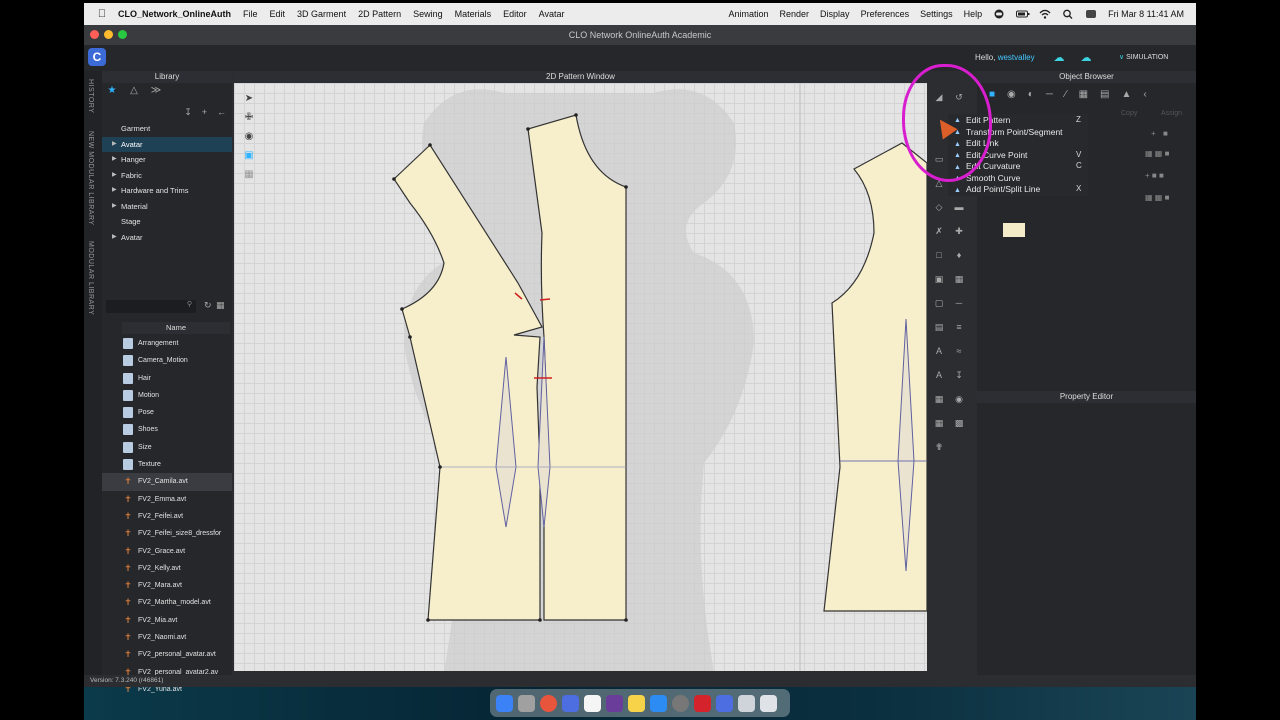 This screenshot has height=720, width=1280. Describe the element at coordinates (204, 112) in the screenshot. I see `add-icon: +` at that location.